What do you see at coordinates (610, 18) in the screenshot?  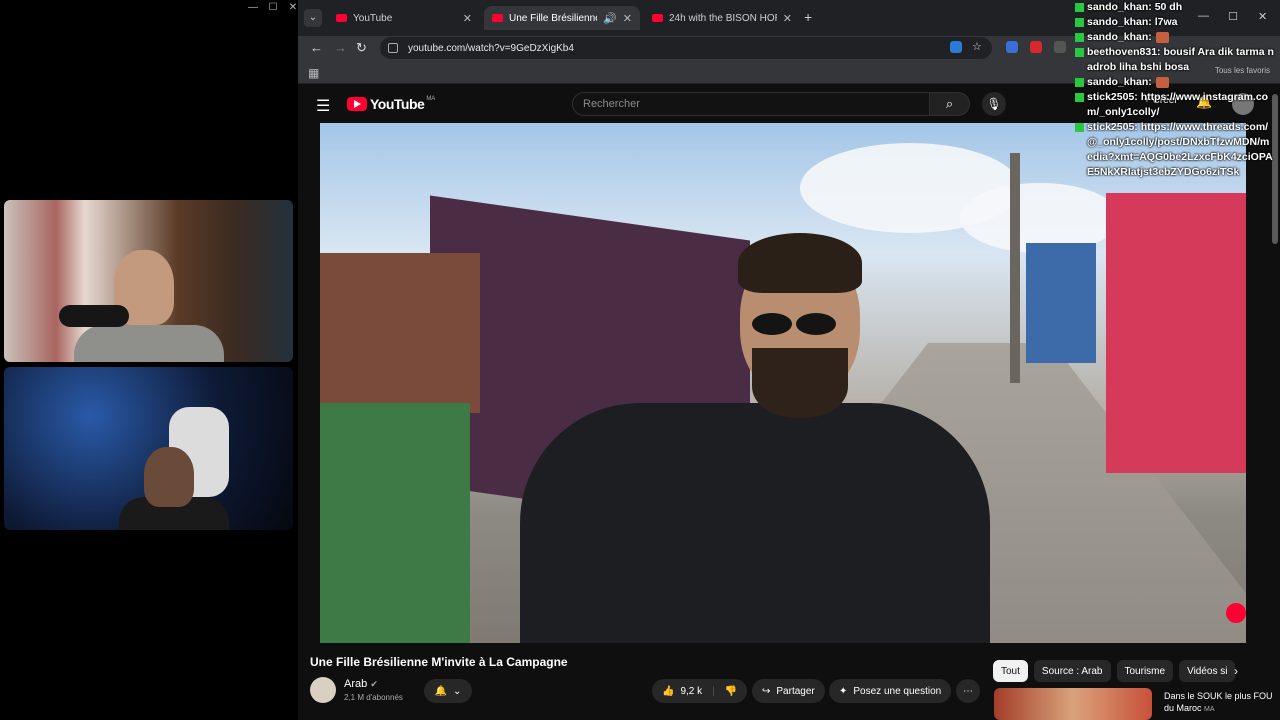 I see `speaker-icon: 🔊` at bounding box center [610, 18].